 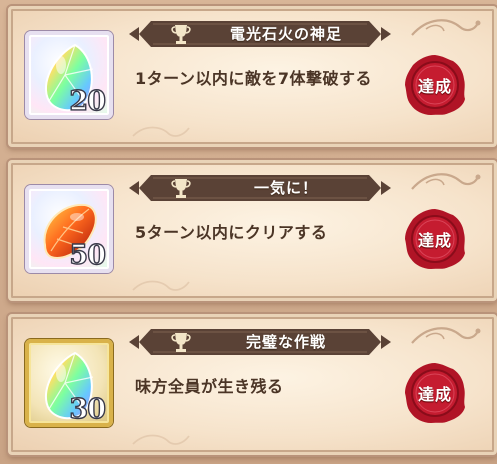 What do you see at coordinates (285, 188) in the screenshot?
I see `achievement-title: 一気に！` at bounding box center [285, 188].